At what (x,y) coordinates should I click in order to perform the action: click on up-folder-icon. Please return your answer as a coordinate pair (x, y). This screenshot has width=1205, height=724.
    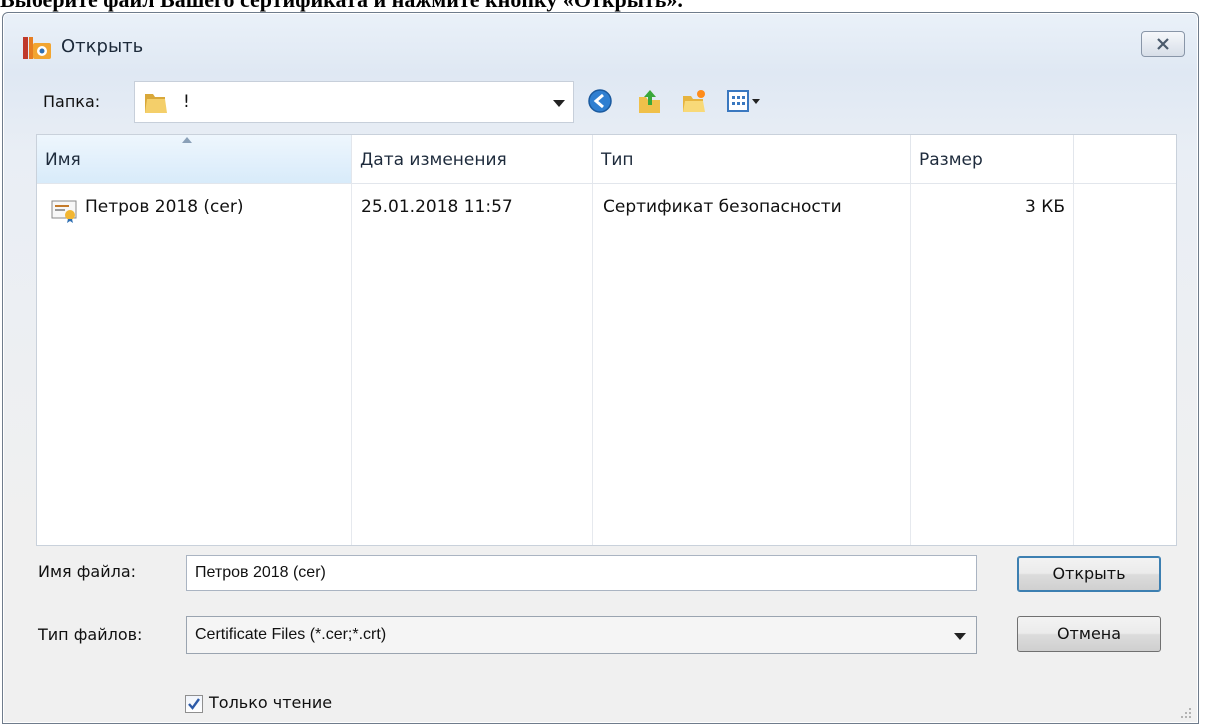
    Looking at the image, I should click on (650, 101).